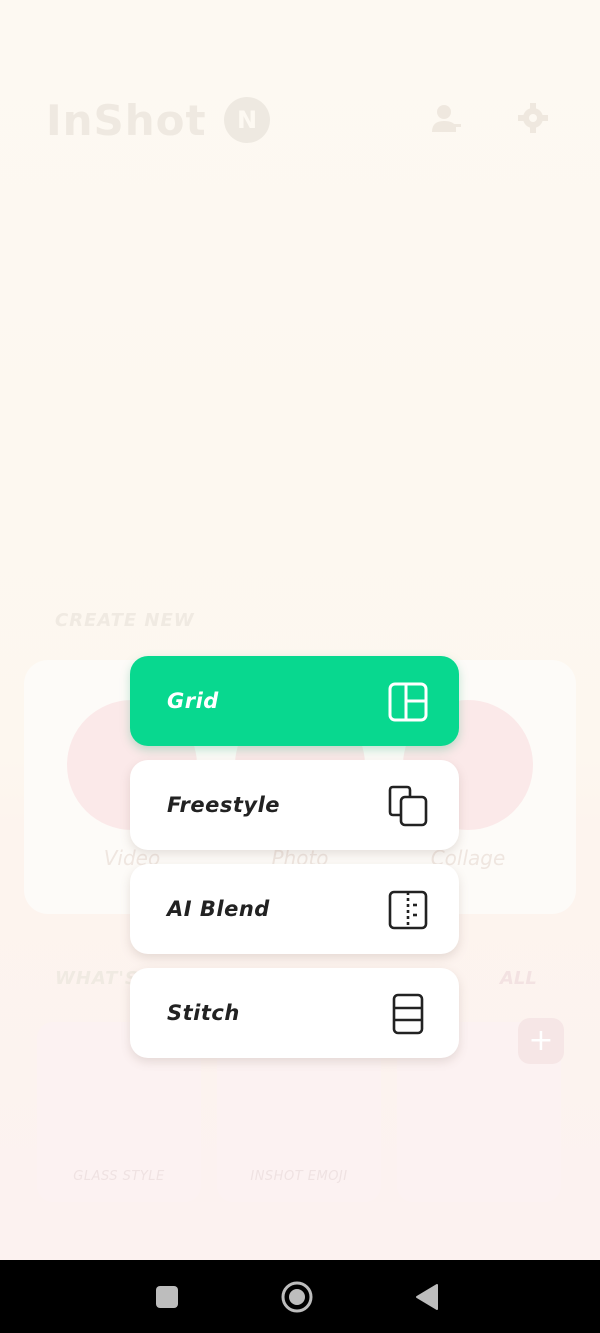  I want to click on whats-new-all-link: ALL, so click(518, 978).